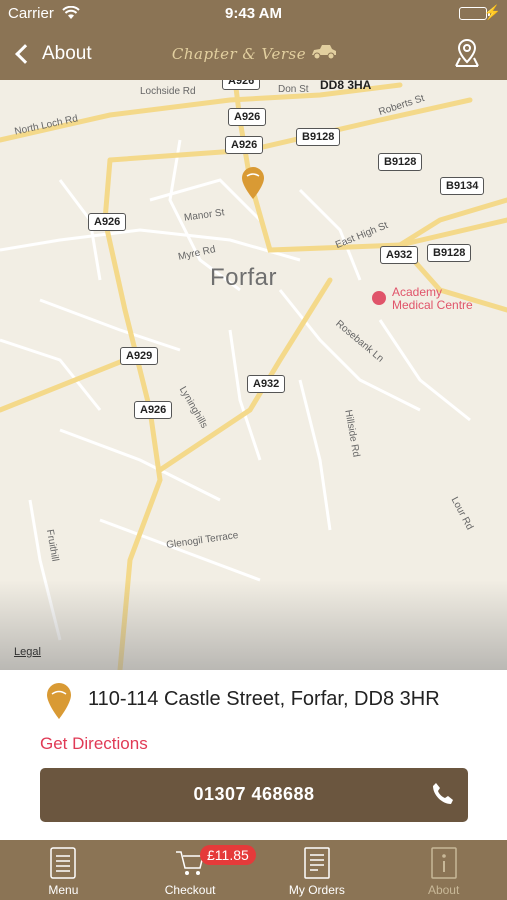  What do you see at coordinates (63, 865) in the screenshot?
I see `menu-book-icon` at bounding box center [63, 865].